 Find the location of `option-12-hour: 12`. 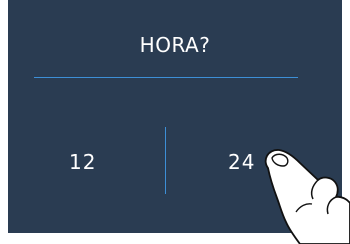

option-12-hour: 12 is located at coordinates (82, 162).